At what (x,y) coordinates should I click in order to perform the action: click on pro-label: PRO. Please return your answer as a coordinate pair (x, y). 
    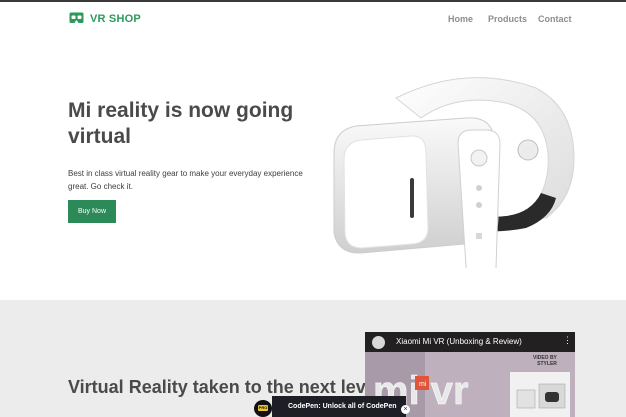
    Looking at the image, I should click on (263, 408).